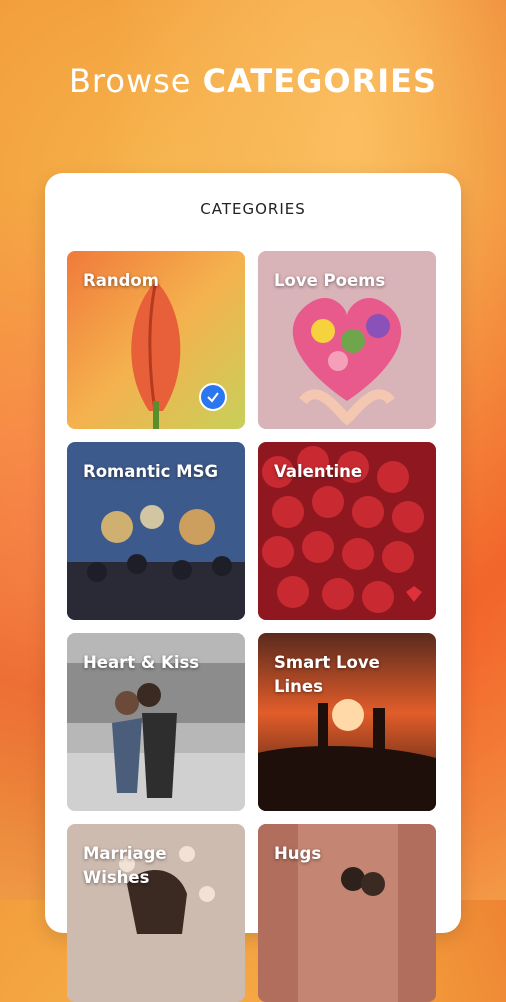 This screenshot has width=506, height=1002. What do you see at coordinates (347, 722) in the screenshot?
I see `category-tile-smart-love-lines: Smart Love Lines` at bounding box center [347, 722].